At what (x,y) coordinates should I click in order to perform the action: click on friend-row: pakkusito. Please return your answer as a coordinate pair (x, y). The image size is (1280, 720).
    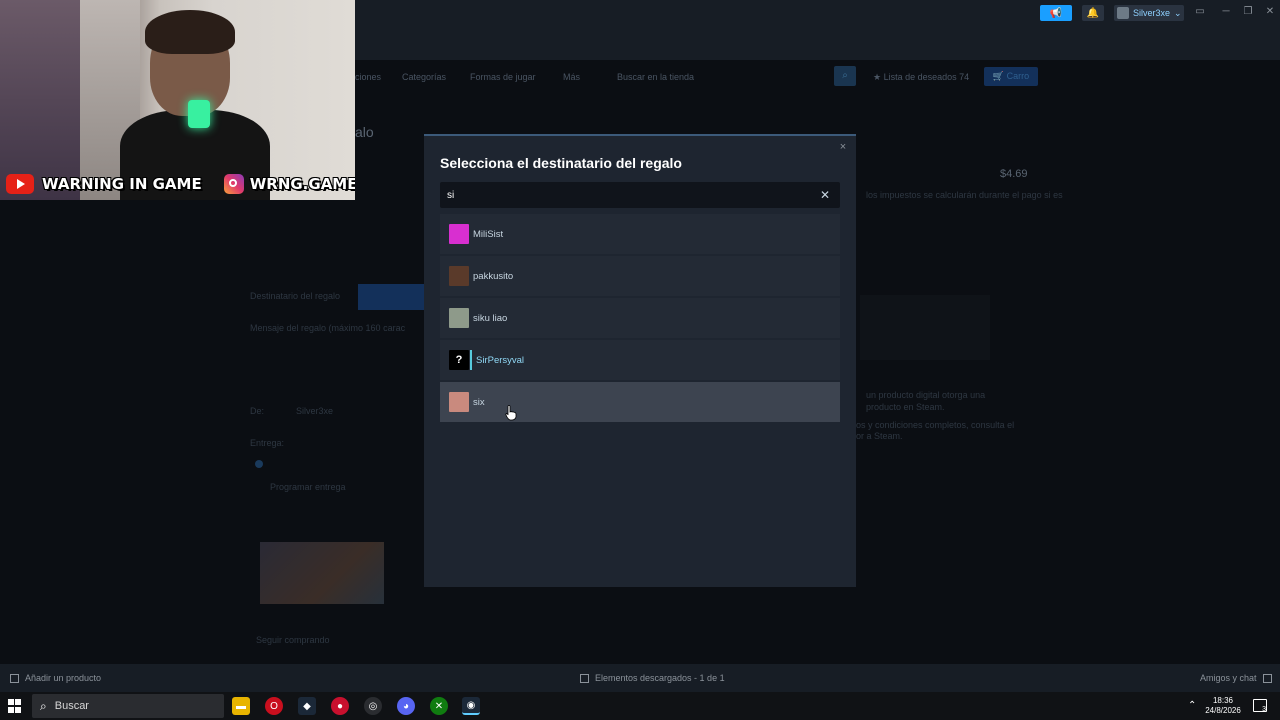
    Looking at the image, I should click on (640, 276).